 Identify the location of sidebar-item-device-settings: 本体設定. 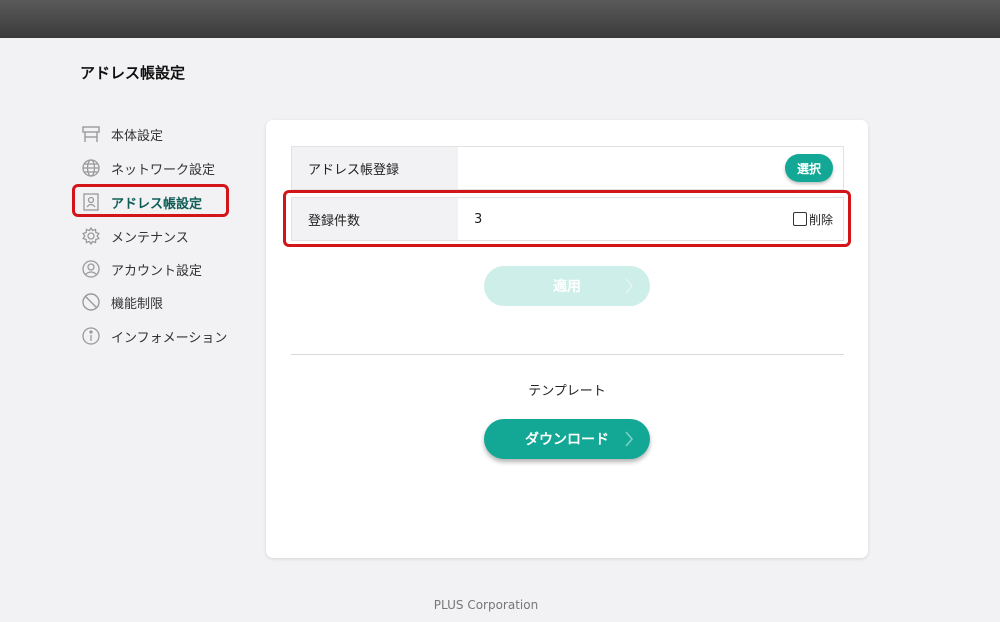
(121, 134).